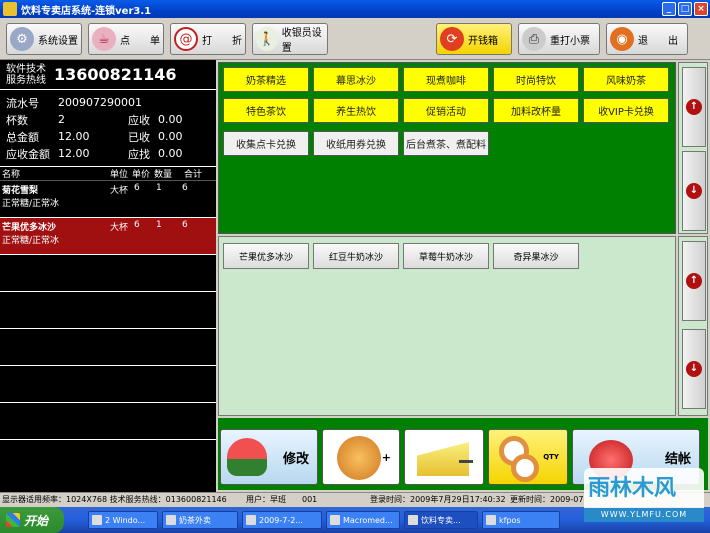  I want to click on product-button: 草莓牛奶冰沙, so click(446, 256).